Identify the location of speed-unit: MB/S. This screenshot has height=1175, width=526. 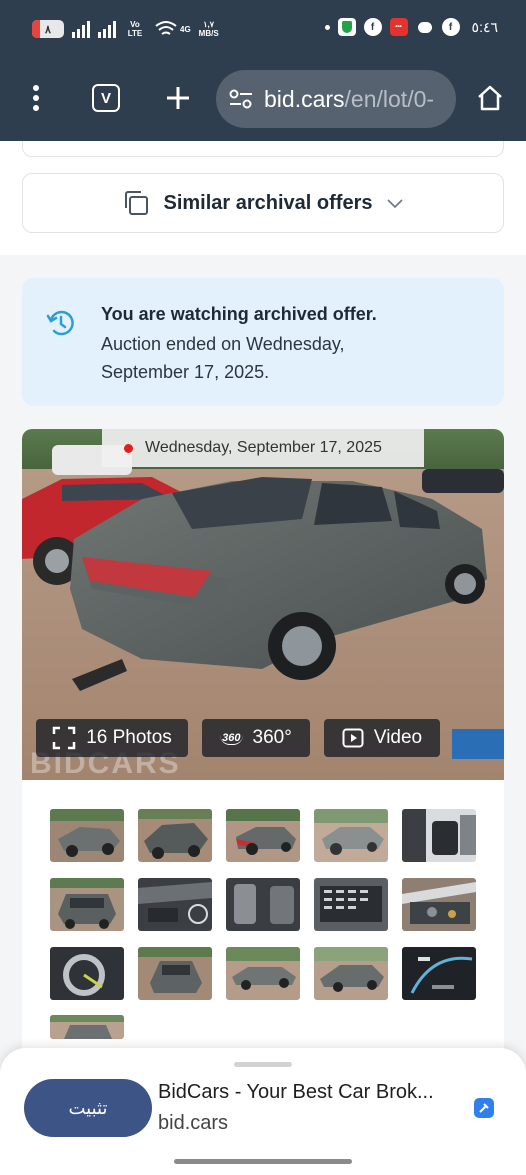
(208, 33).